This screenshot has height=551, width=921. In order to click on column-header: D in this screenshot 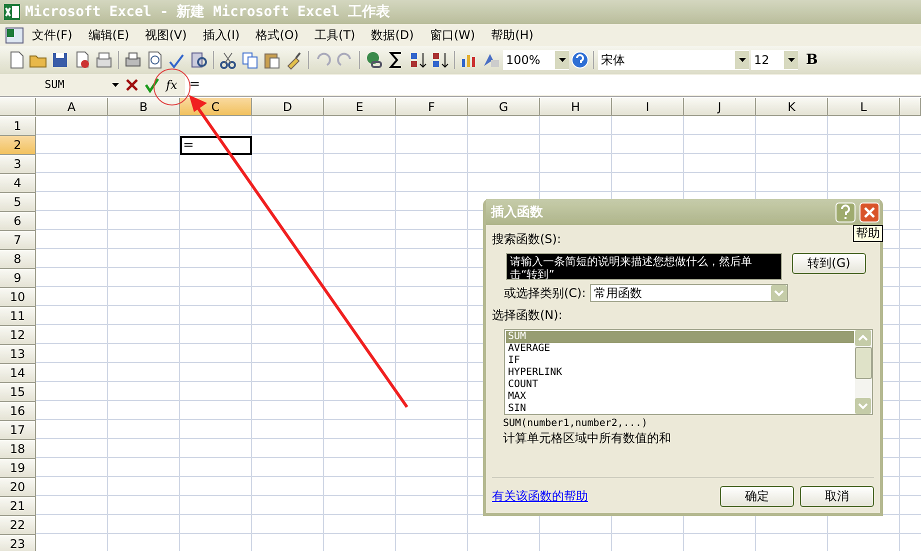, I will do `click(288, 107)`.